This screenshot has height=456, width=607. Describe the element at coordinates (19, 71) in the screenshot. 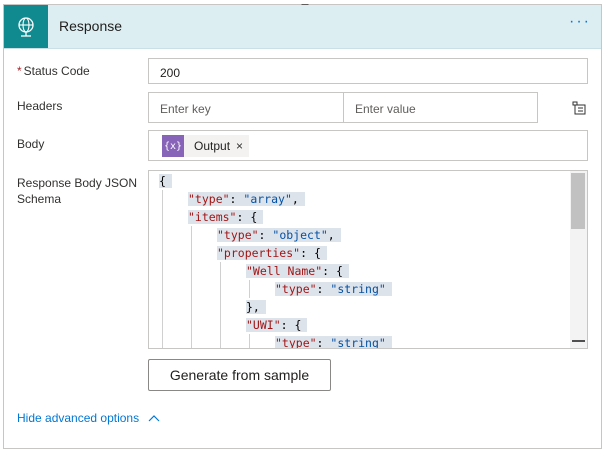

I see `required-marker: *` at that location.